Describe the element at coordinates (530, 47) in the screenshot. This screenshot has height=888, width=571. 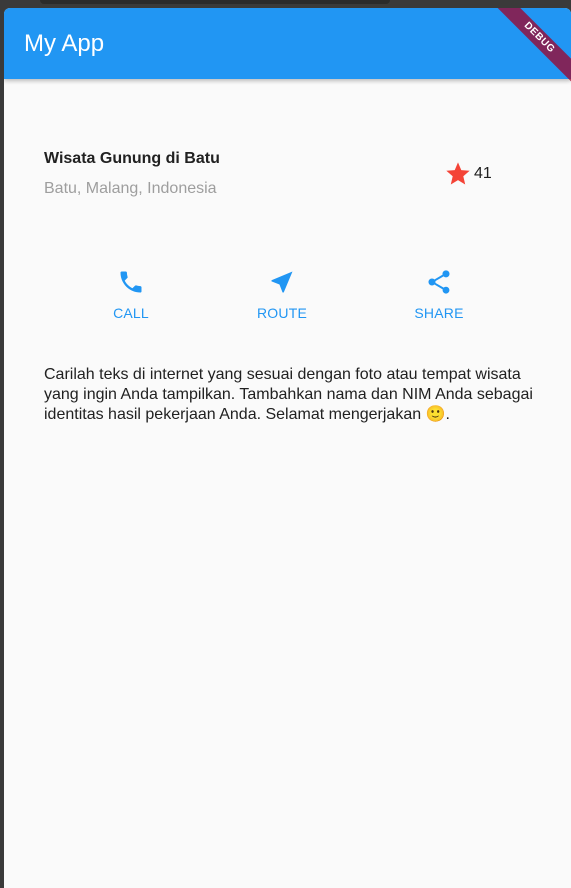
I see `debug-banner-label: DEBUG` at that location.